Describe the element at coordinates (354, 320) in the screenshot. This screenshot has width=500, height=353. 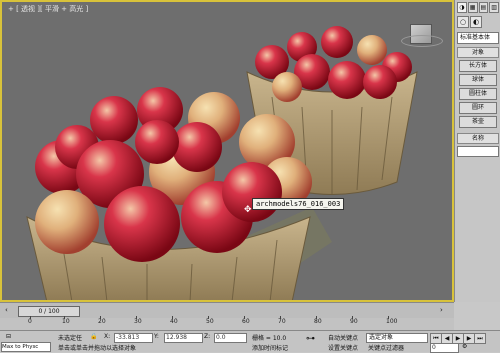
I see `tick-label: 90` at that location.